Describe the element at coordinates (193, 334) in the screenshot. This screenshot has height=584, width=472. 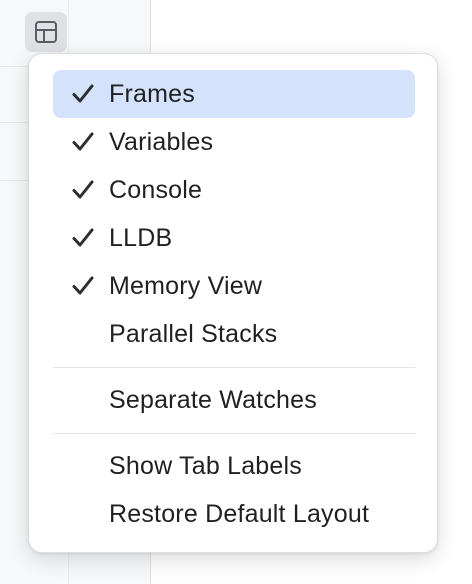
I see `menu-item-label: Parallel Stacks` at that location.